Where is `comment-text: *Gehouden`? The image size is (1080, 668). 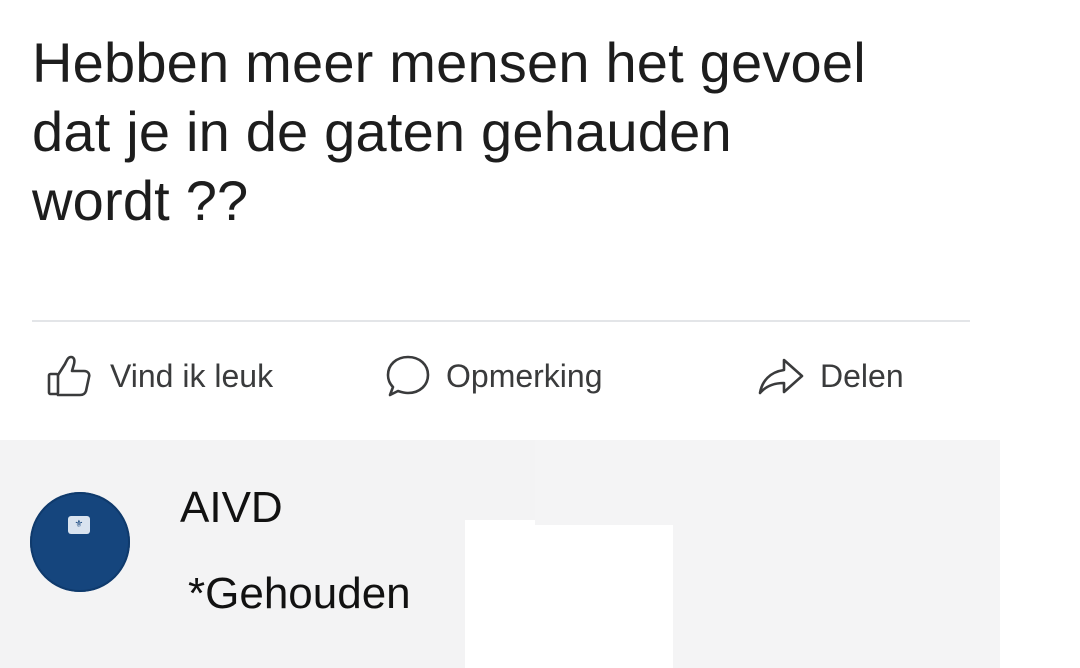 comment-text: *Gehouden is located at coordinates (299, 593).